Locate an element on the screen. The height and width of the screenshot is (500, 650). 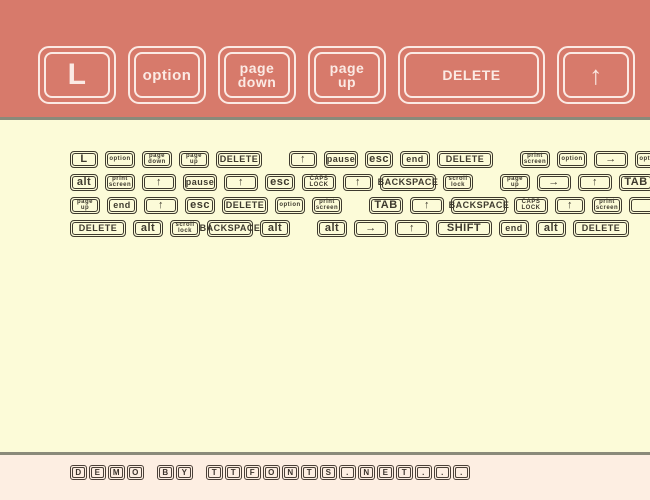
keycap-label: scroll lock is located at coordinates (185, 228).